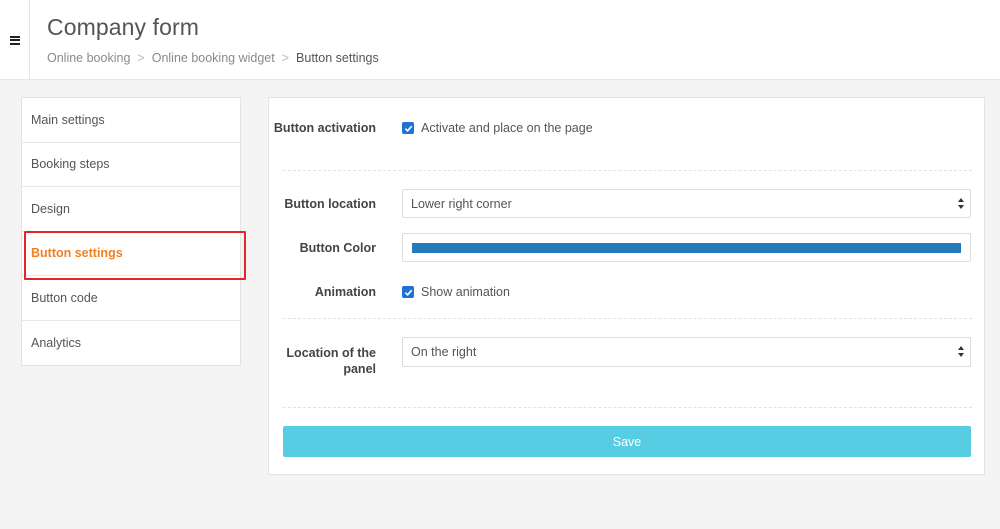  I want to click on save-button: Save, so click(627, 441).